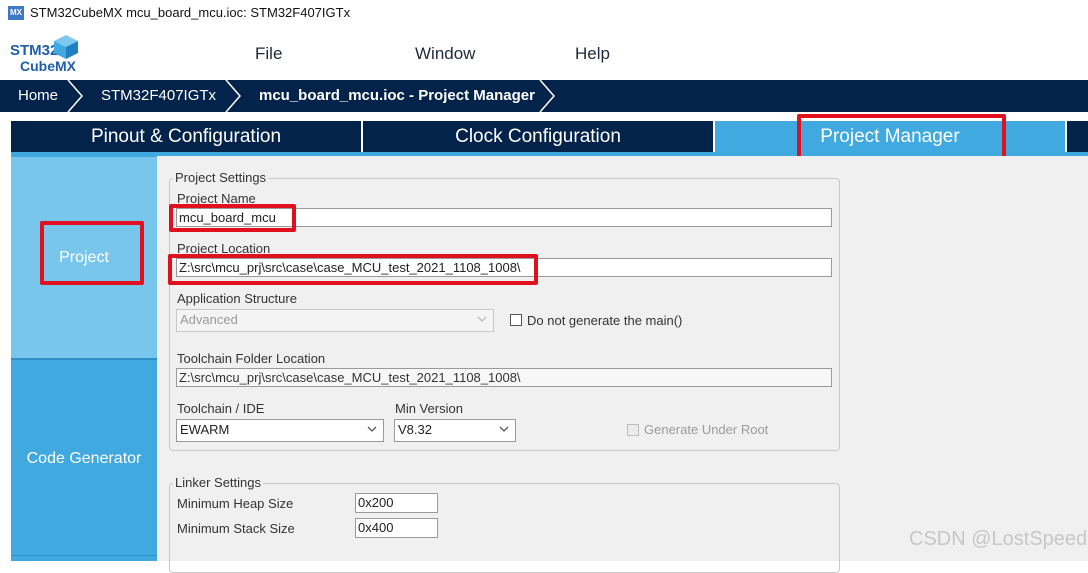 The height and width of the screenshot is (573, 1088). What do you see at coordinates (16, 13) in the screenshot?
I see `app-icon: MX` at bounding box center [16, 13].